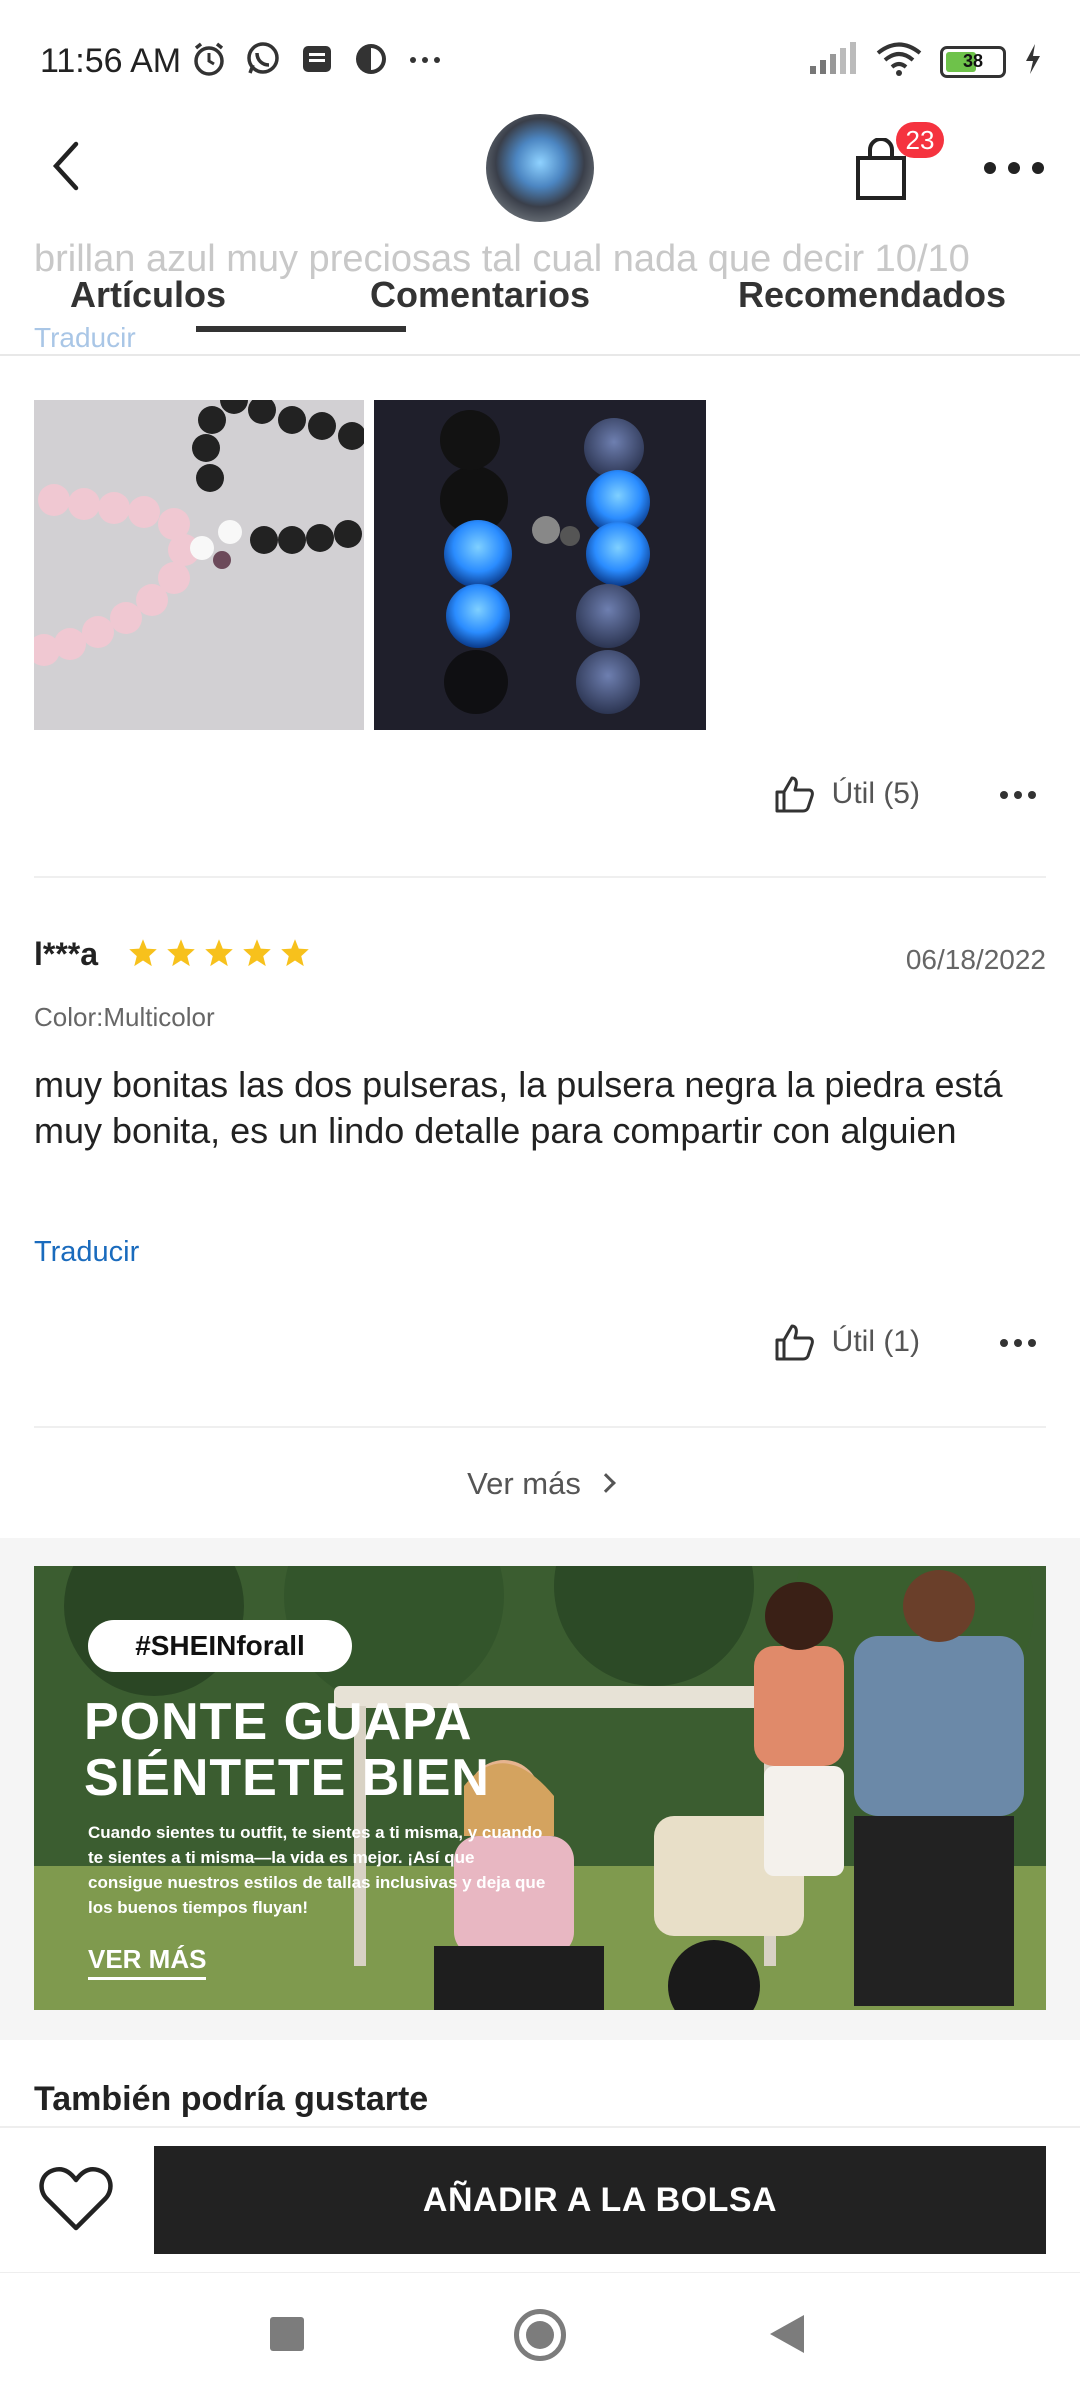 Image resolution: width=1080 pixels, height=2400 pixels. Describe the element at coordinates (787, 2334) in the screenshot. I see `back-nav-button` at that location.